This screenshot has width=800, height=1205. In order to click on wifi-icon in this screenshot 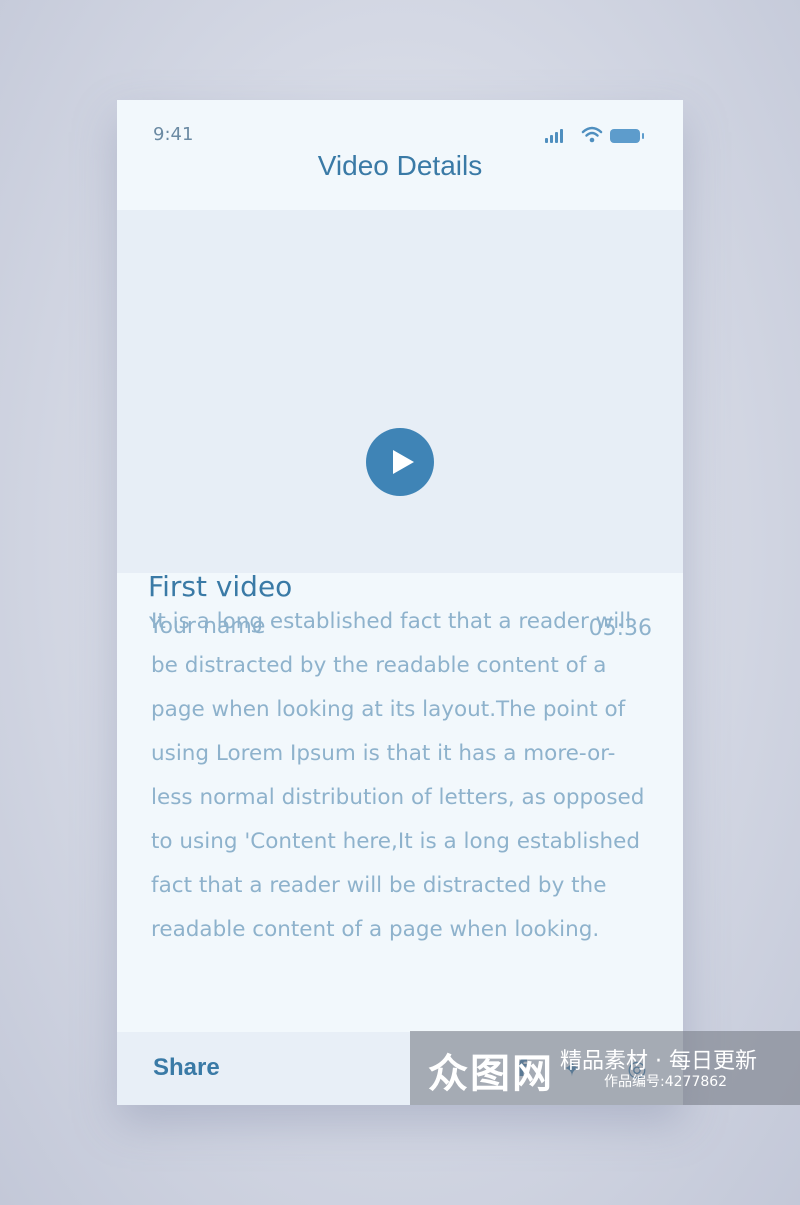, I will do `click(592, 134)`.